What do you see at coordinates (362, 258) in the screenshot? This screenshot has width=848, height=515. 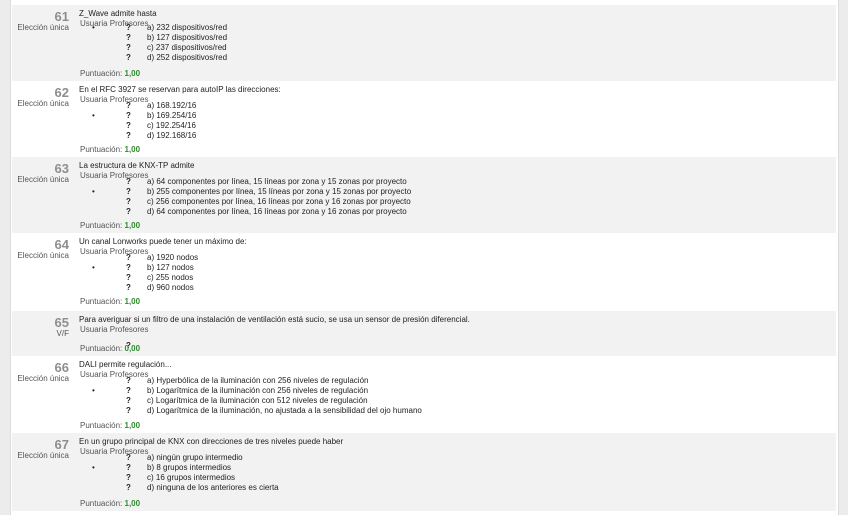 I see `answer-option: ? a) 1920 nodos` at bounding box center [362, 258].